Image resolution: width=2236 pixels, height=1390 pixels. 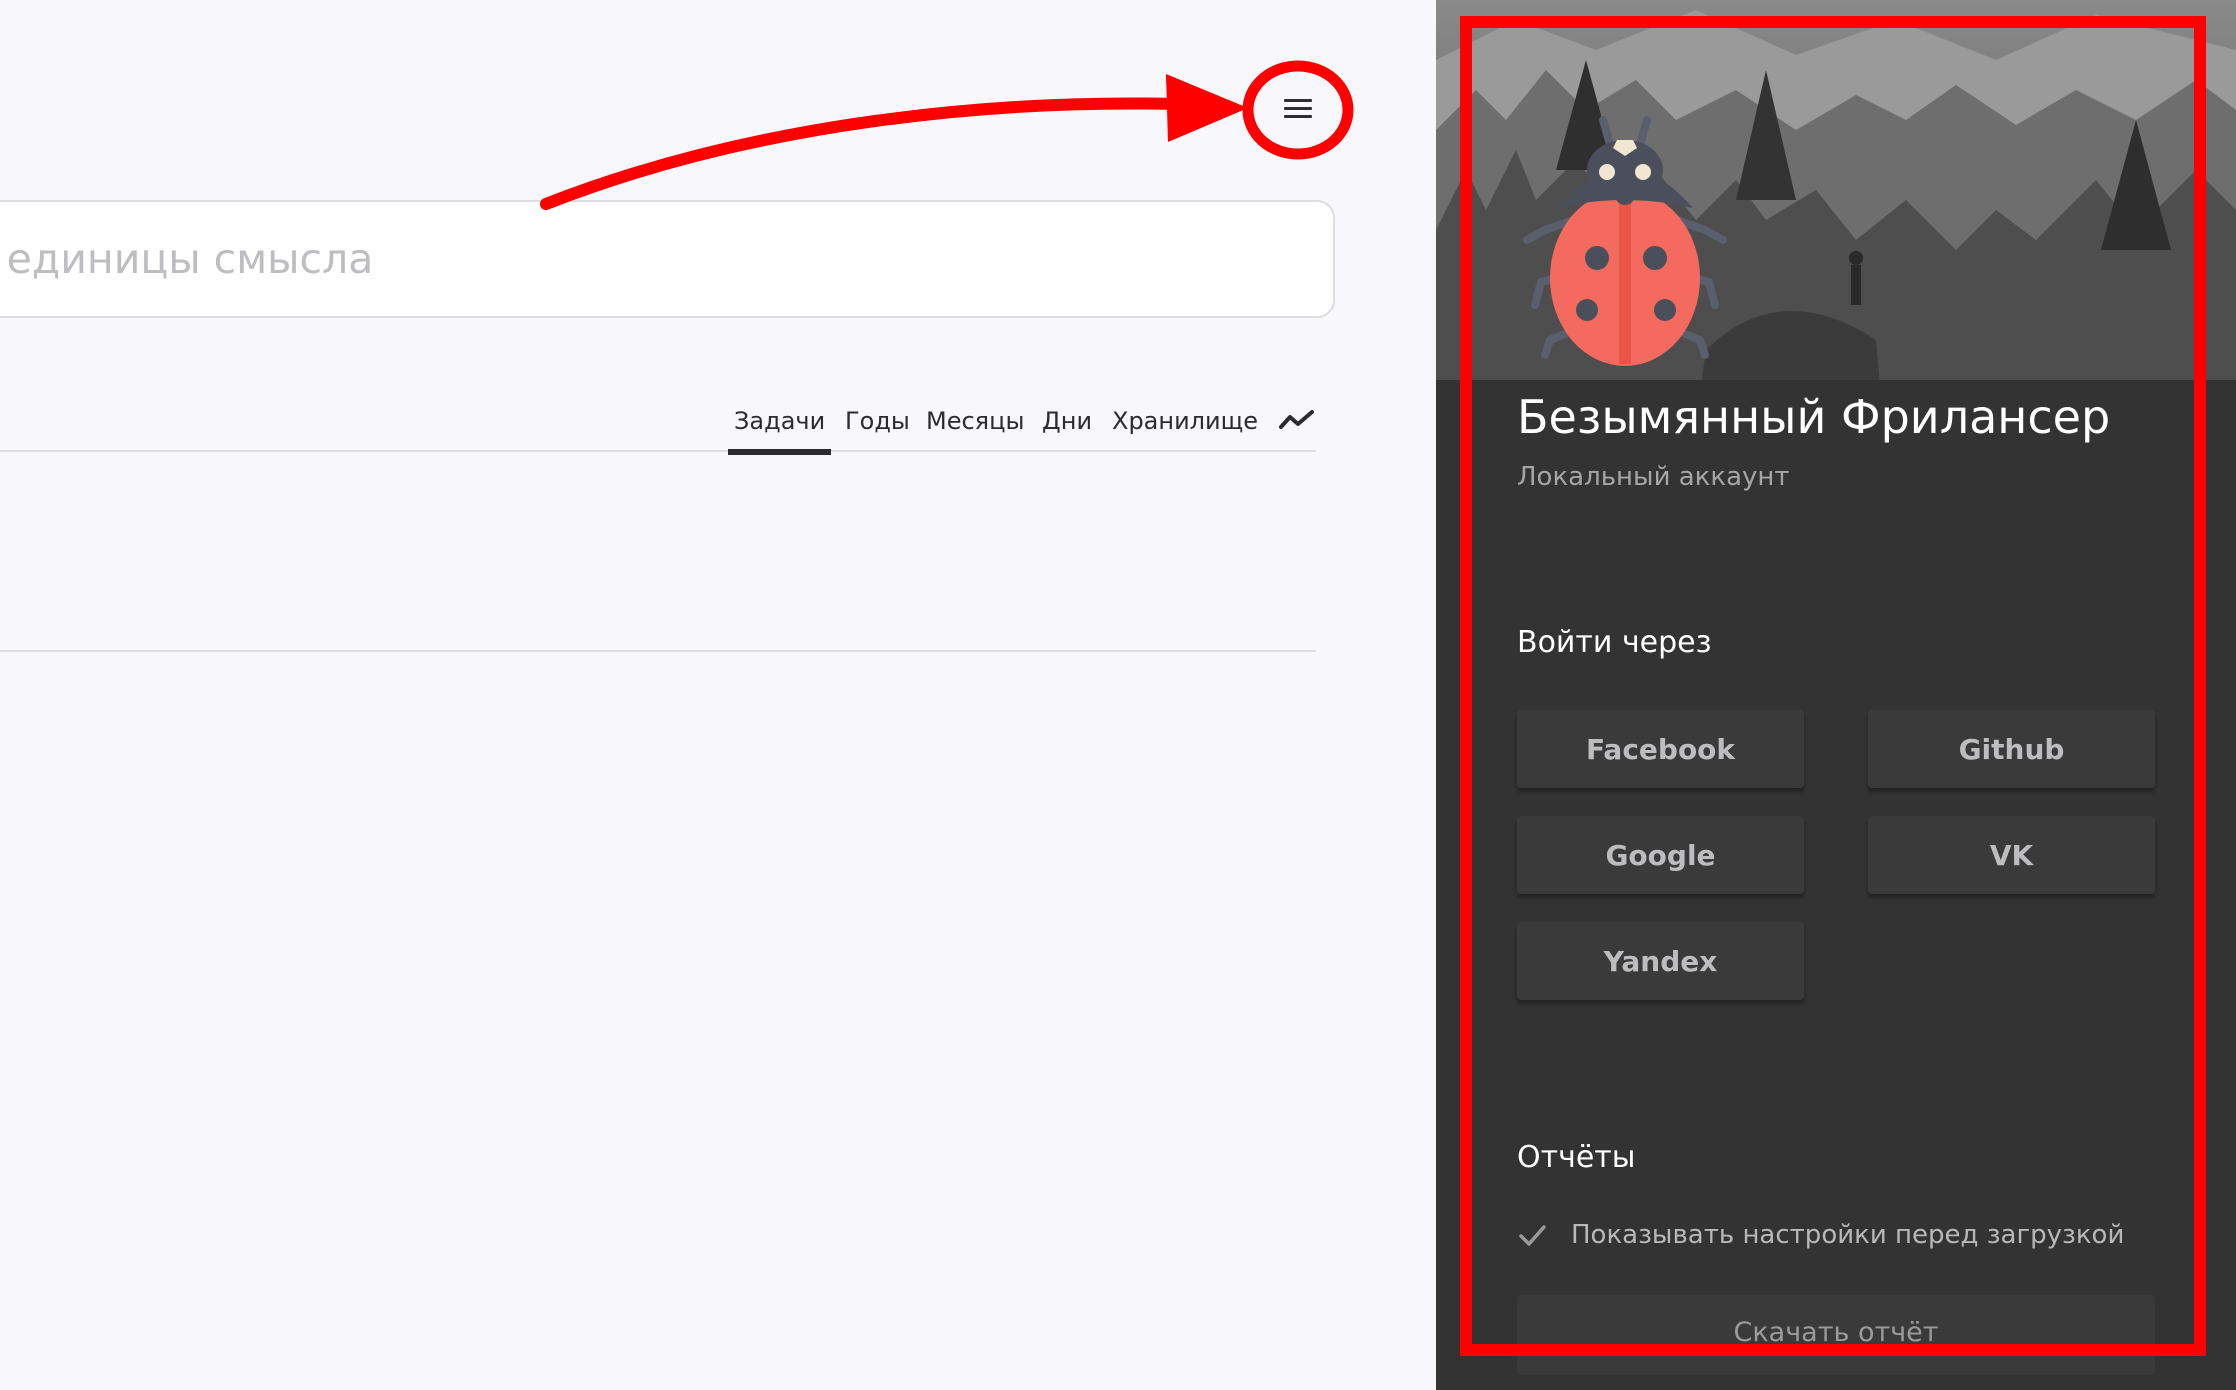 What do you see at coordinates (2011, 855) in the screenshot?
I see `vk-login-button: VK` at bounding box center [2011, 855].